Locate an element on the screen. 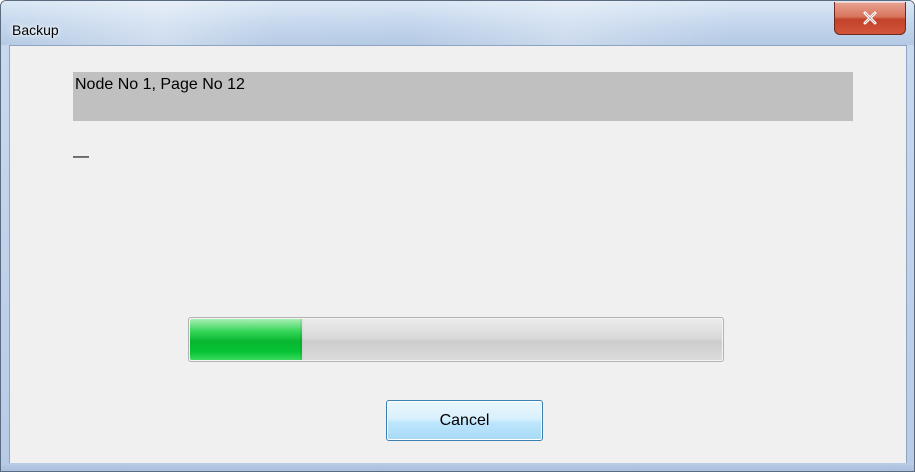 This screenshot has width=915, height=472. progress-fill is located at coordinates (247, 339).